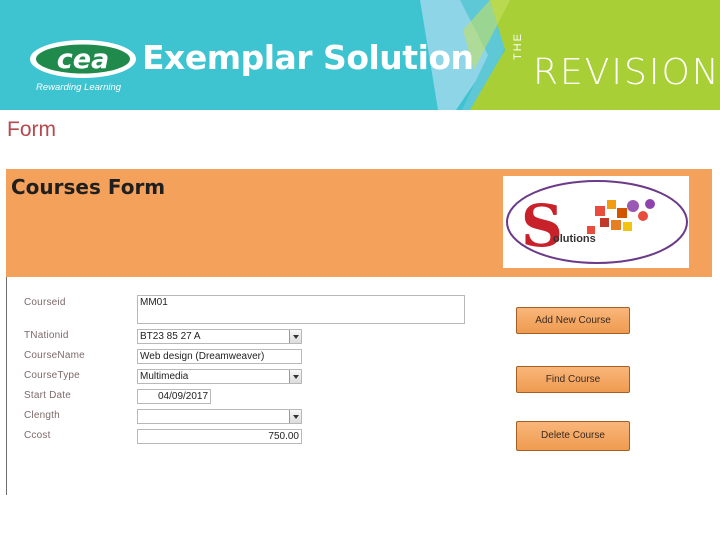 The height and width of the screenshot is (540, 720). Describe the element at coordinates (219, 376) in the screenshot. I see `coursetype-combo: Multimedia` at that location.